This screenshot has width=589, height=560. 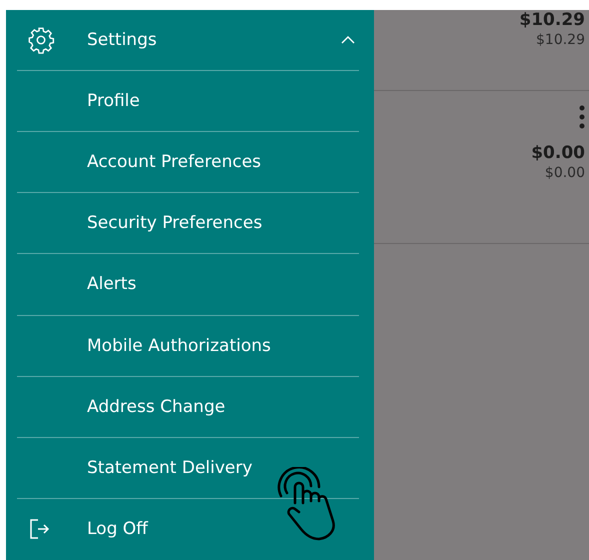 What do you see at coordinates (156, 406) in the screenshot?
I see `menu-item: Address Change` at bounding box center [156, 406].